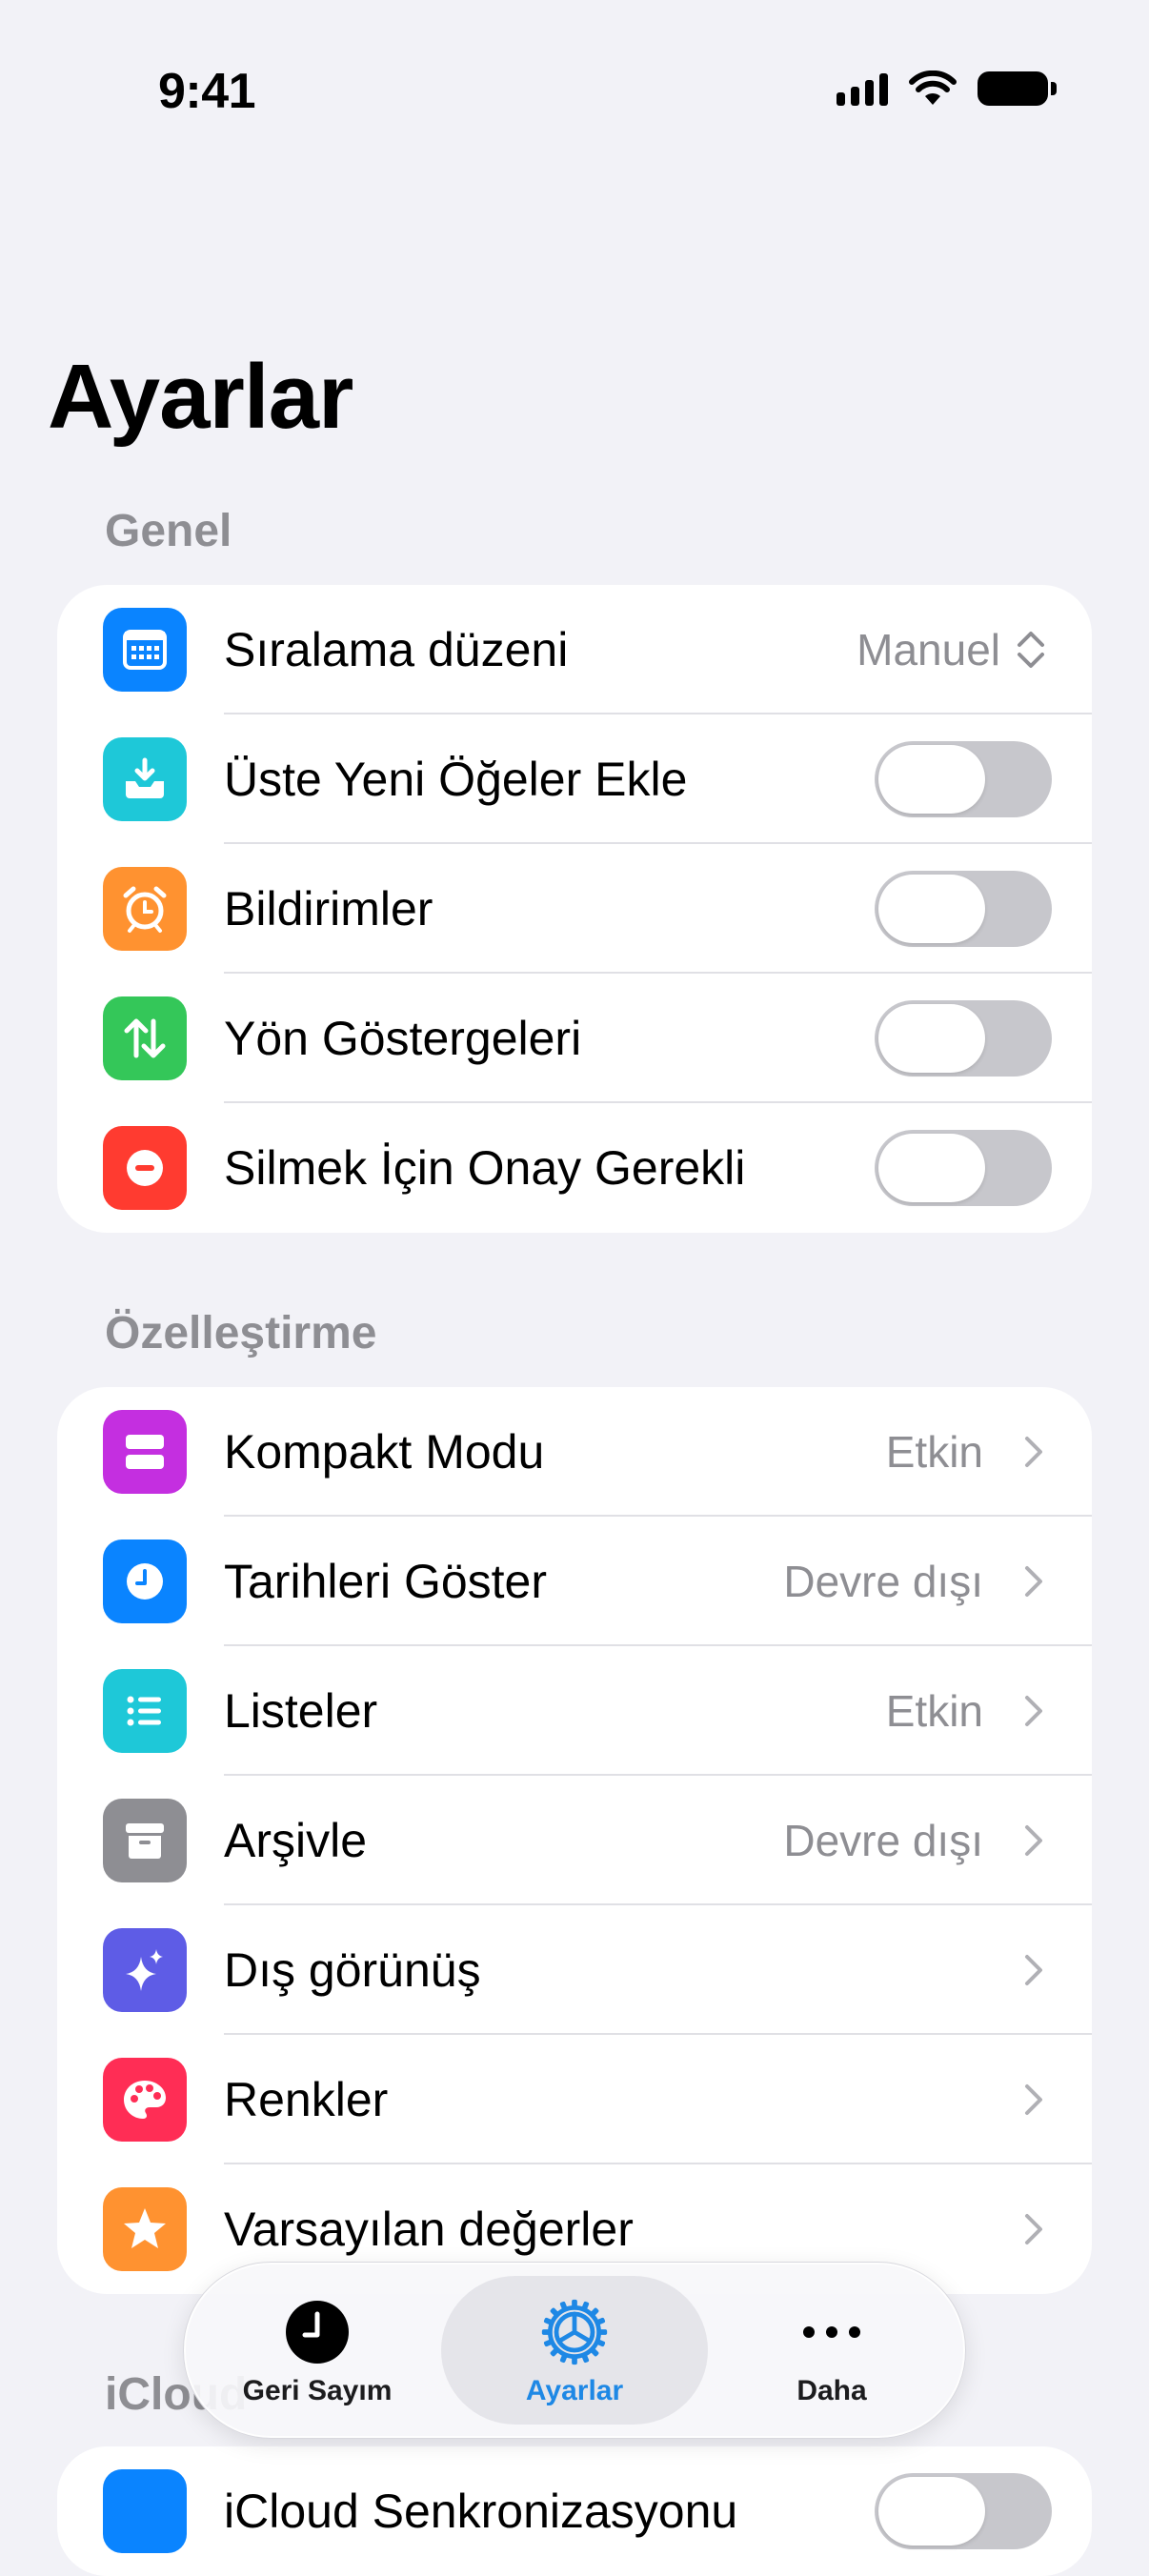  I want to click on confirm-delete-row: Silmek İçin Onay Gerekli, so click(574, 1168).